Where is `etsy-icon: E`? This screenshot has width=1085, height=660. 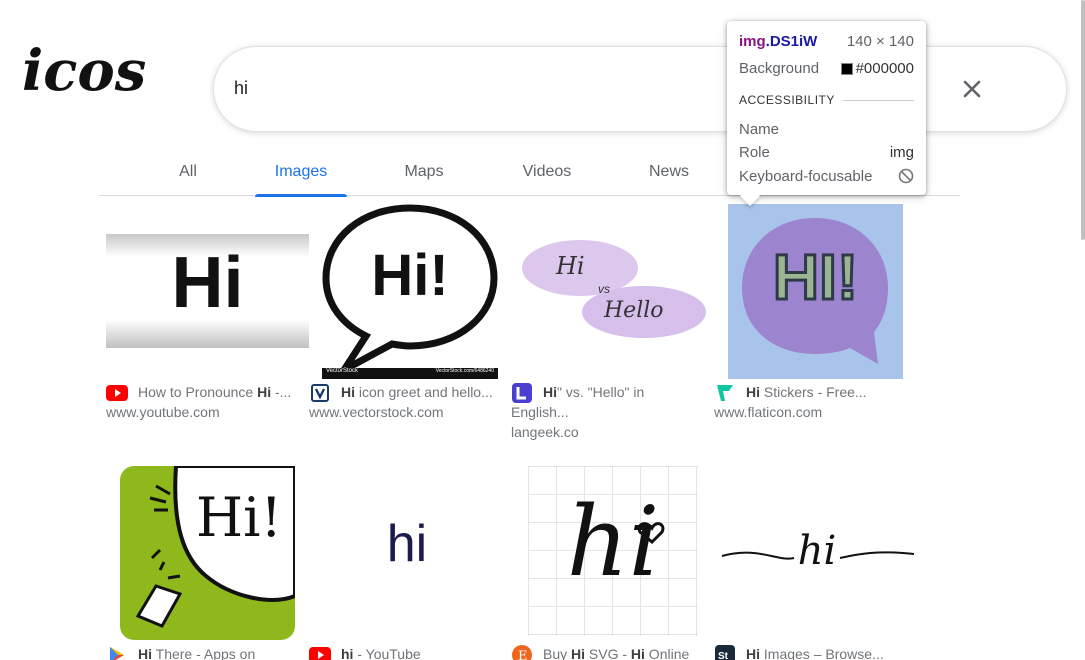
etsy-icon: E is located at coordinates (522, 652).